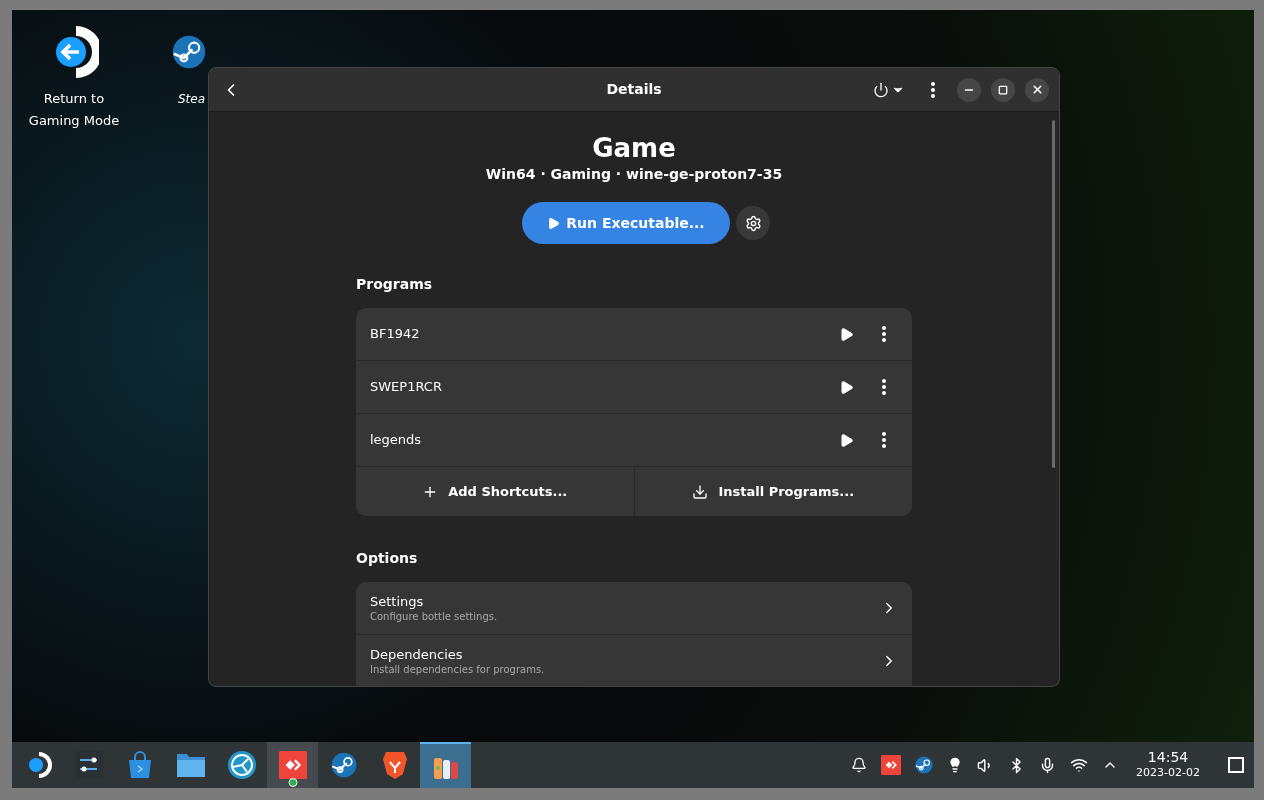  What do you see at coordinates (395, 334) in the screenshot?
I see `program-name: BF1942` at bounding box center [395, 334].